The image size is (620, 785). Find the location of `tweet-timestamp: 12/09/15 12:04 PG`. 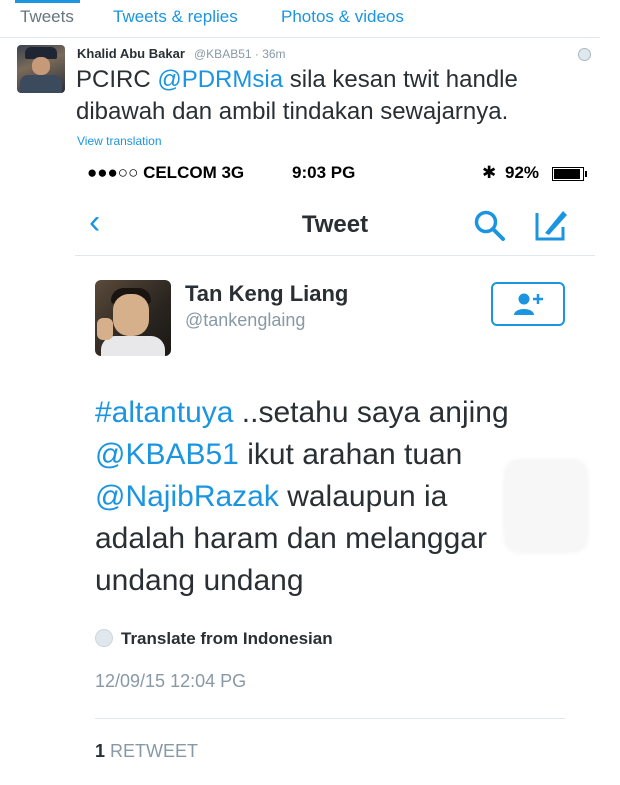

tweet-timestamp: 12/09/15 12:04 PG is located at coordinates (171, 681).